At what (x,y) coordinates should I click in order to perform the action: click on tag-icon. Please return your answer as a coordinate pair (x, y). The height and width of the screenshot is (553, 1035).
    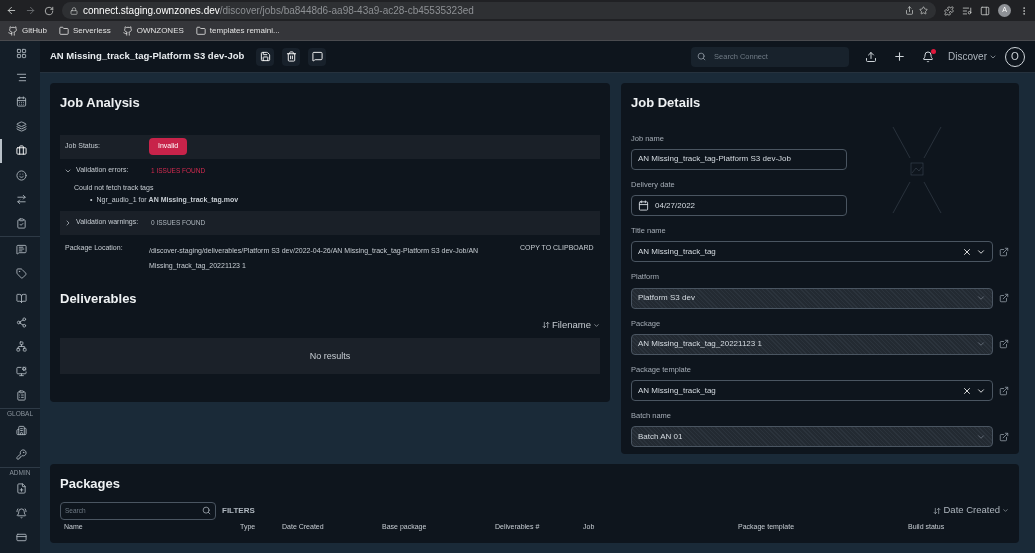
    Looking at the image, I should click on (21, 274).